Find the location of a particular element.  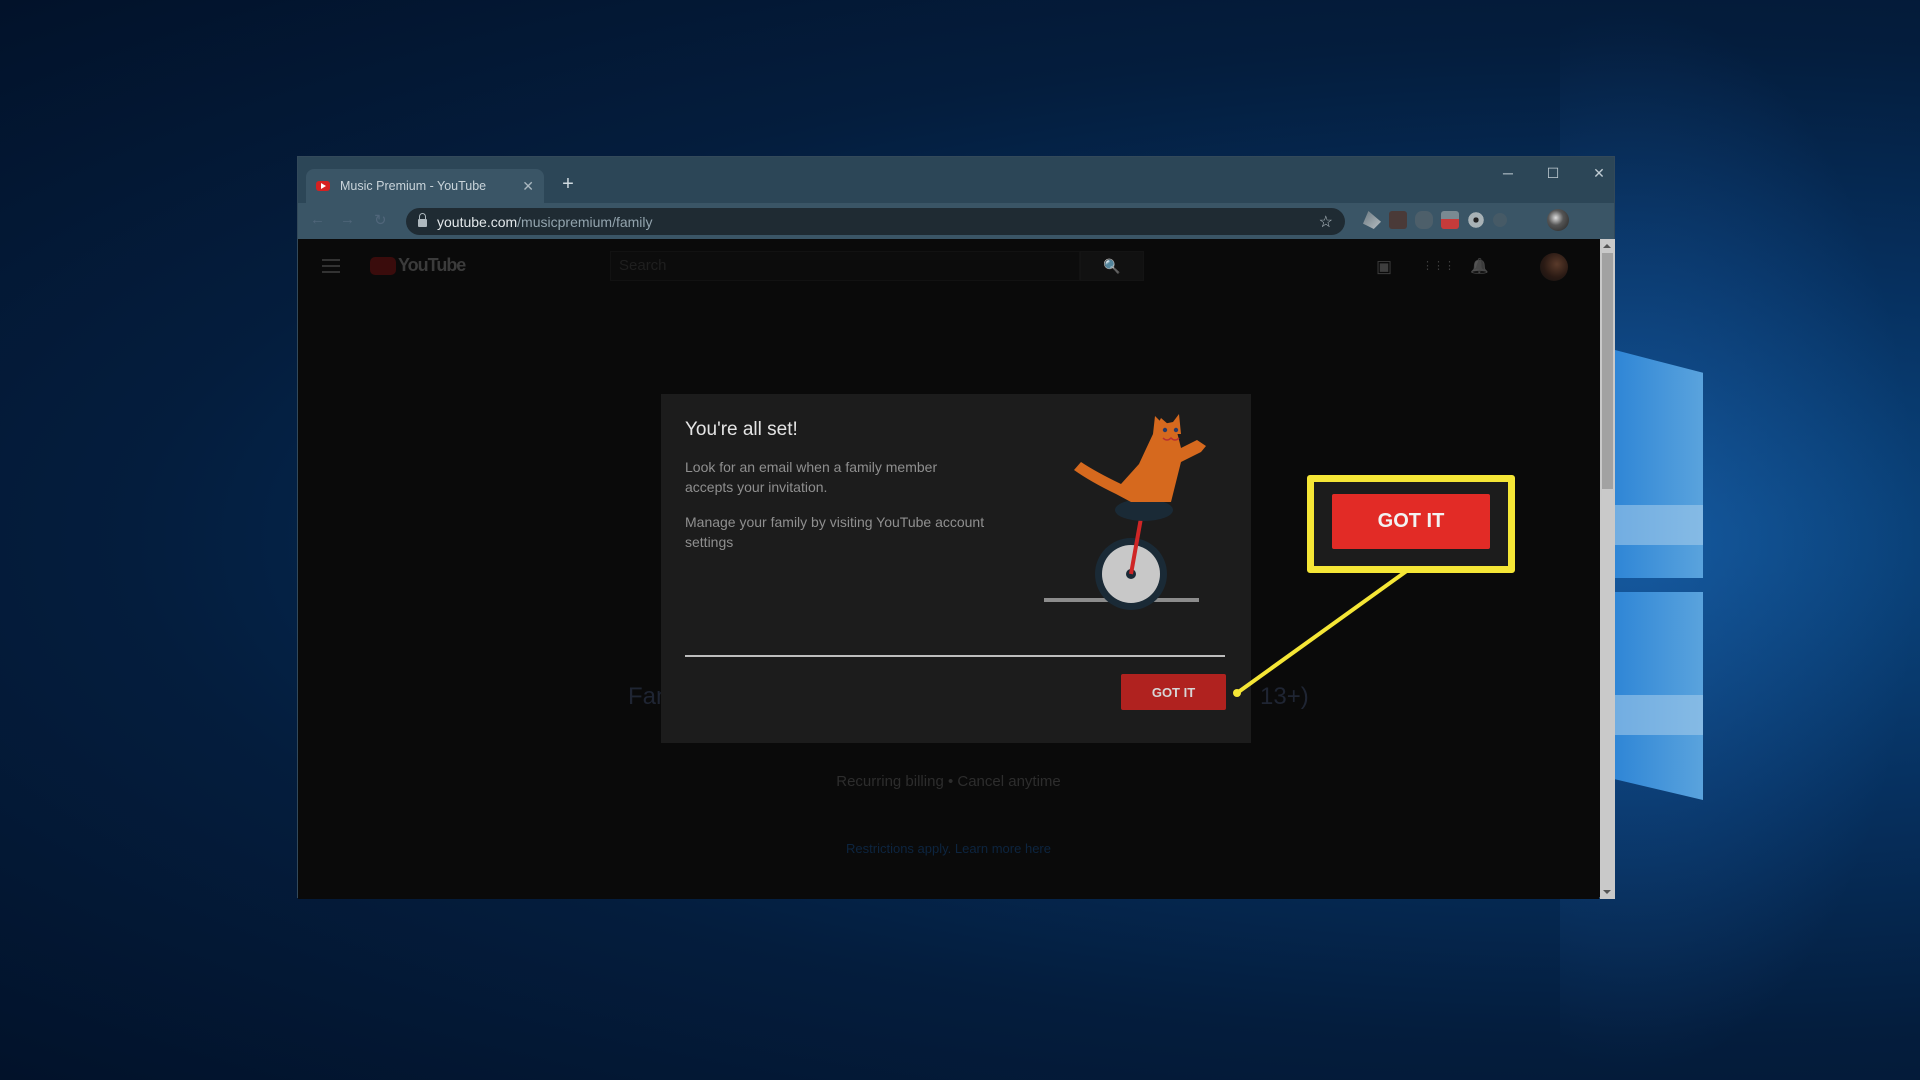

tab-close-icon: ✕ is located at coordinates (528, 186).